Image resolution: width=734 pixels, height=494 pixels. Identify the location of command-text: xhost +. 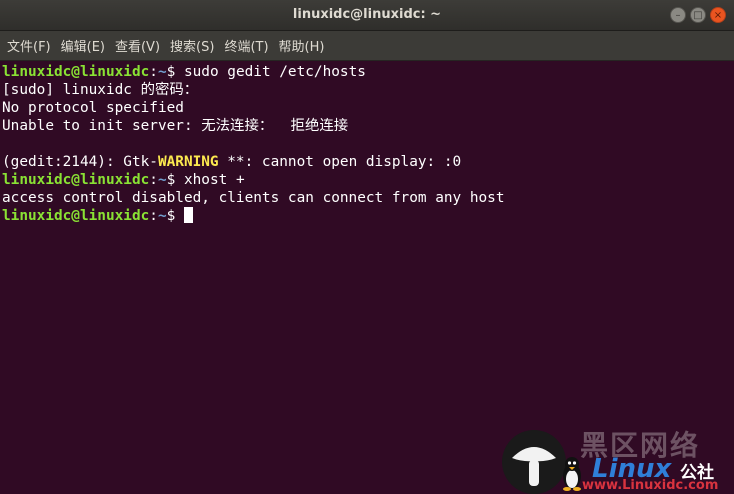
(214, 180).